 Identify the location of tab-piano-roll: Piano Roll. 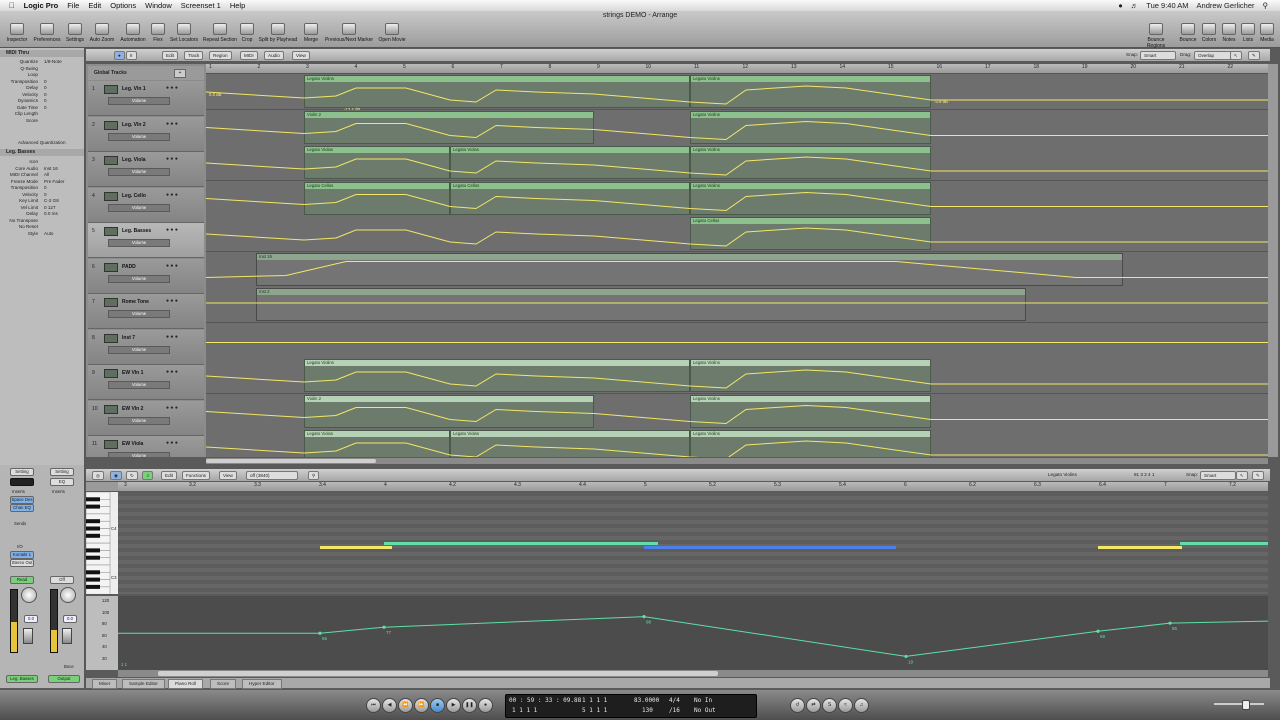
(185, 684).